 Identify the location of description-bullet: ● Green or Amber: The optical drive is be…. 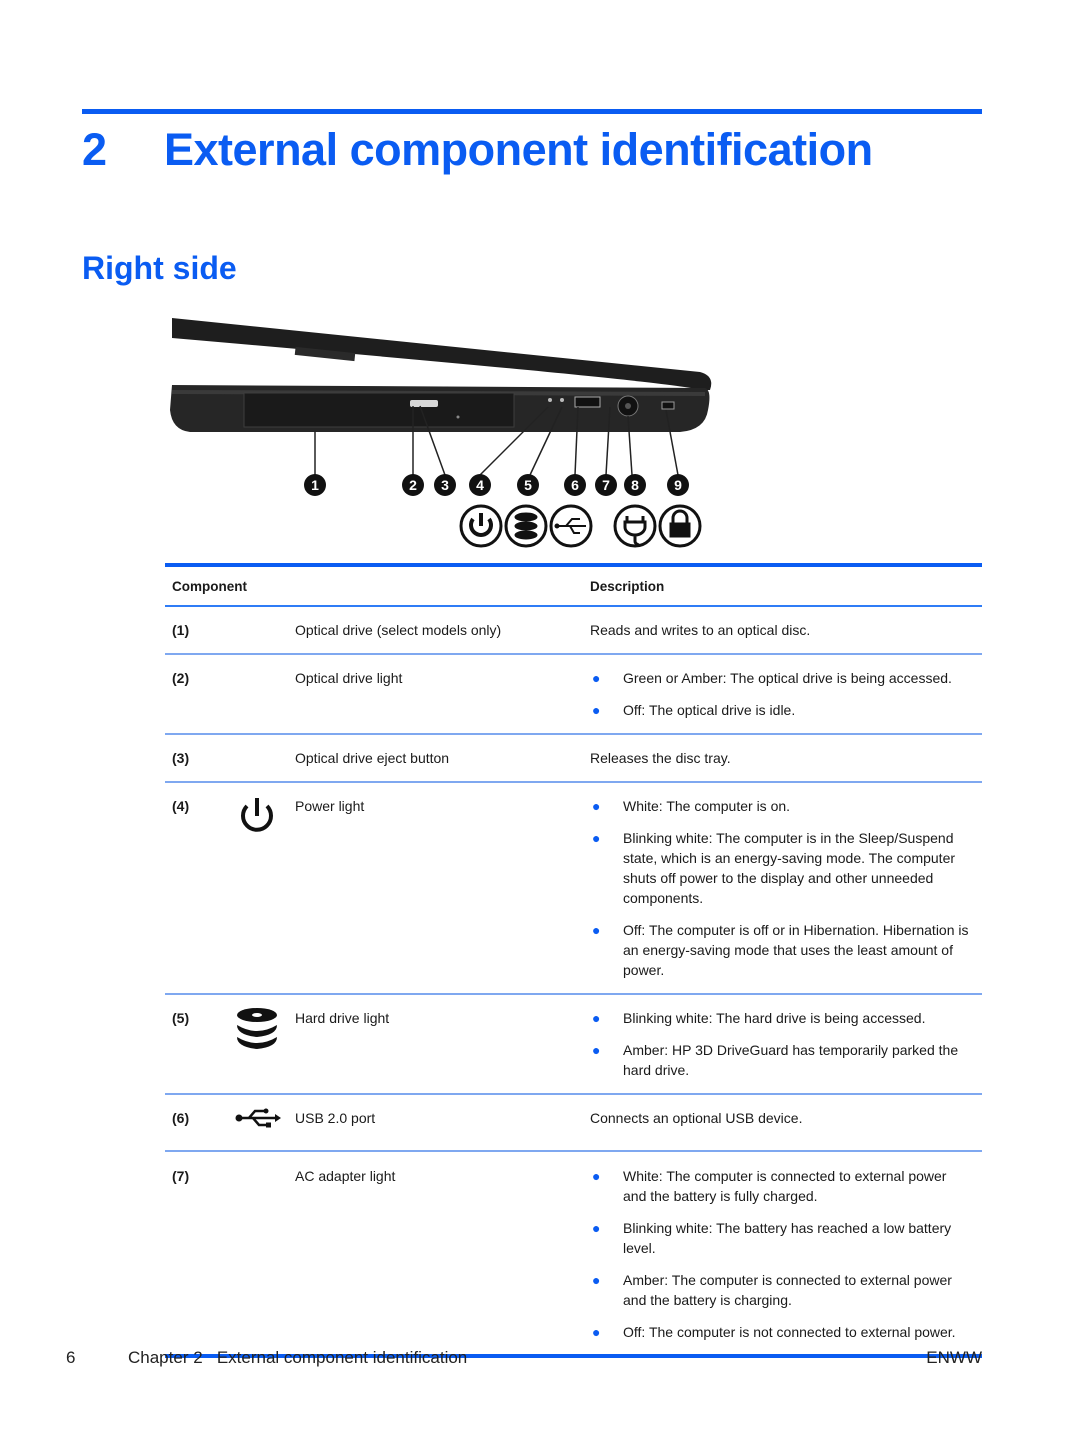
(786, 678).